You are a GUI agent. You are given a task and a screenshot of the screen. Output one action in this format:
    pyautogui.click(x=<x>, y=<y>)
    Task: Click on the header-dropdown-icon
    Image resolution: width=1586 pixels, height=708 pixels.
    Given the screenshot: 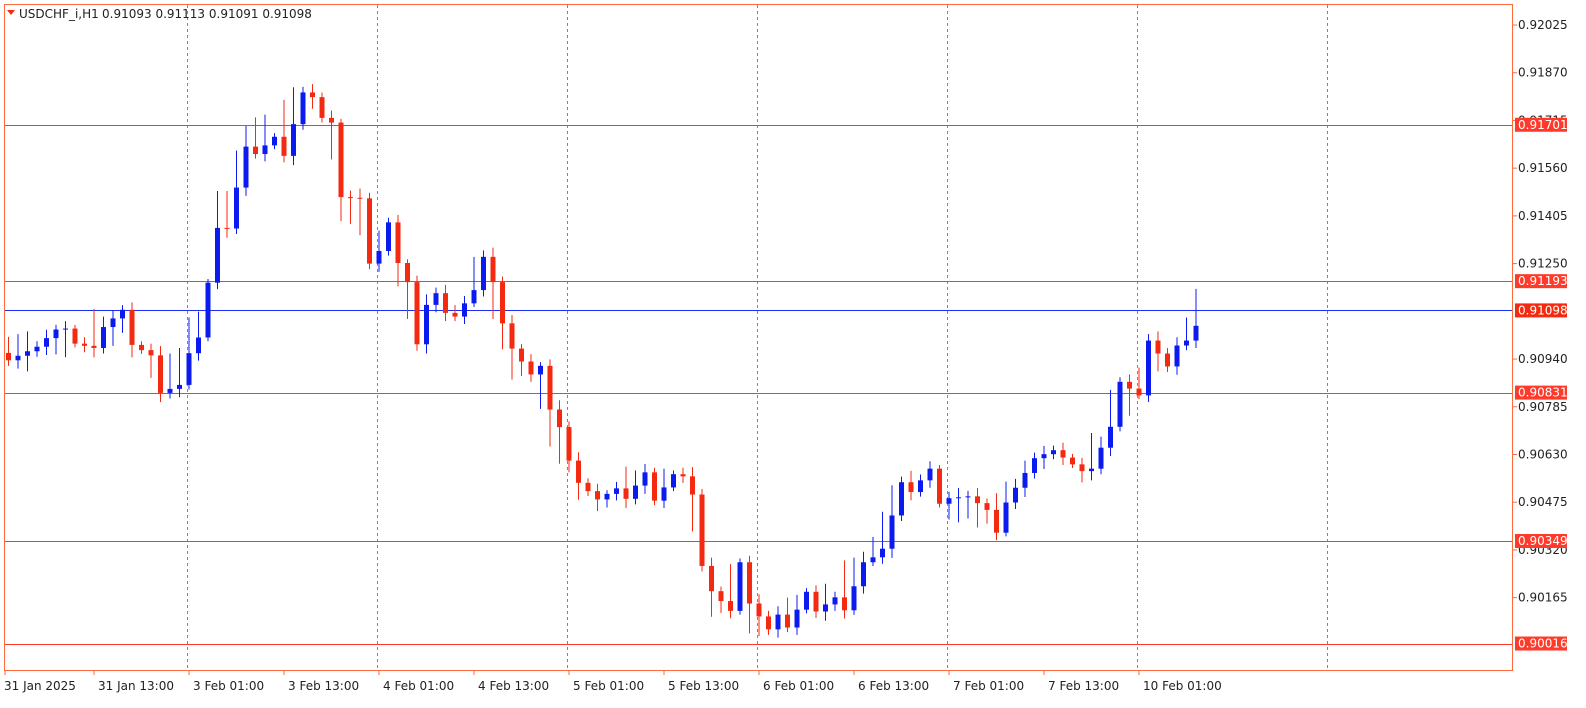 What is the action you would take?
    pyautogui.click(x=11, y=12)
    